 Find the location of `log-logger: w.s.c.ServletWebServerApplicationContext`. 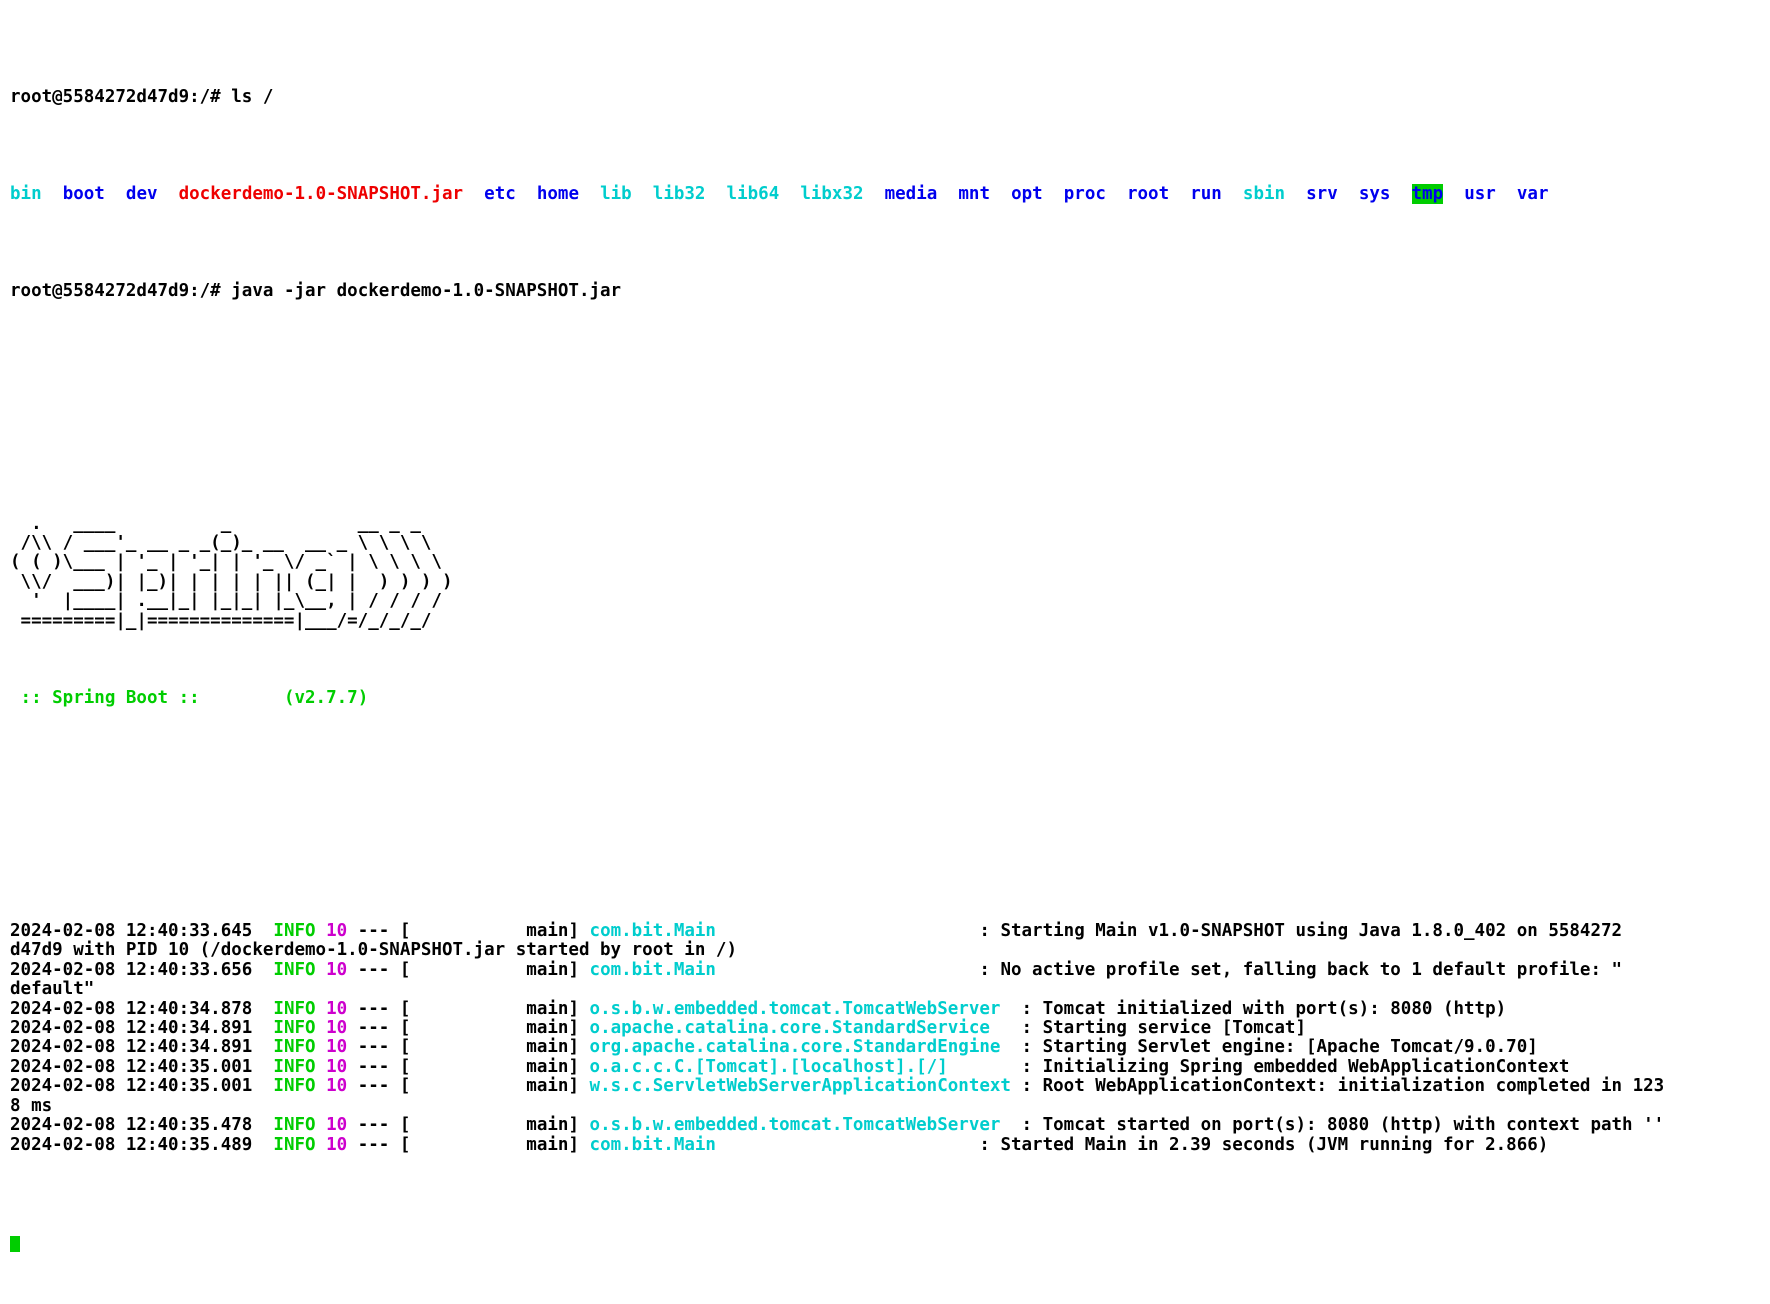

log-logger: w.s.c.ServletWebServerApplicationContext is located at coordinates (800, 1086).